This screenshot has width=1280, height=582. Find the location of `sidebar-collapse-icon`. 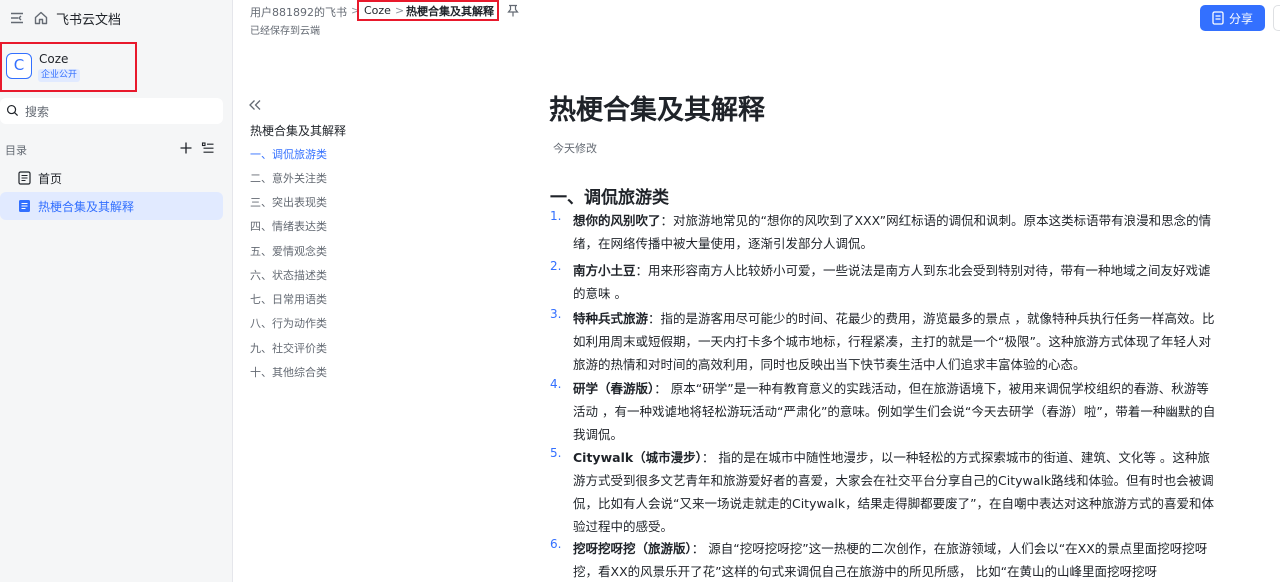

sidebar-collapse-icon is located at coordinates (17, 18).